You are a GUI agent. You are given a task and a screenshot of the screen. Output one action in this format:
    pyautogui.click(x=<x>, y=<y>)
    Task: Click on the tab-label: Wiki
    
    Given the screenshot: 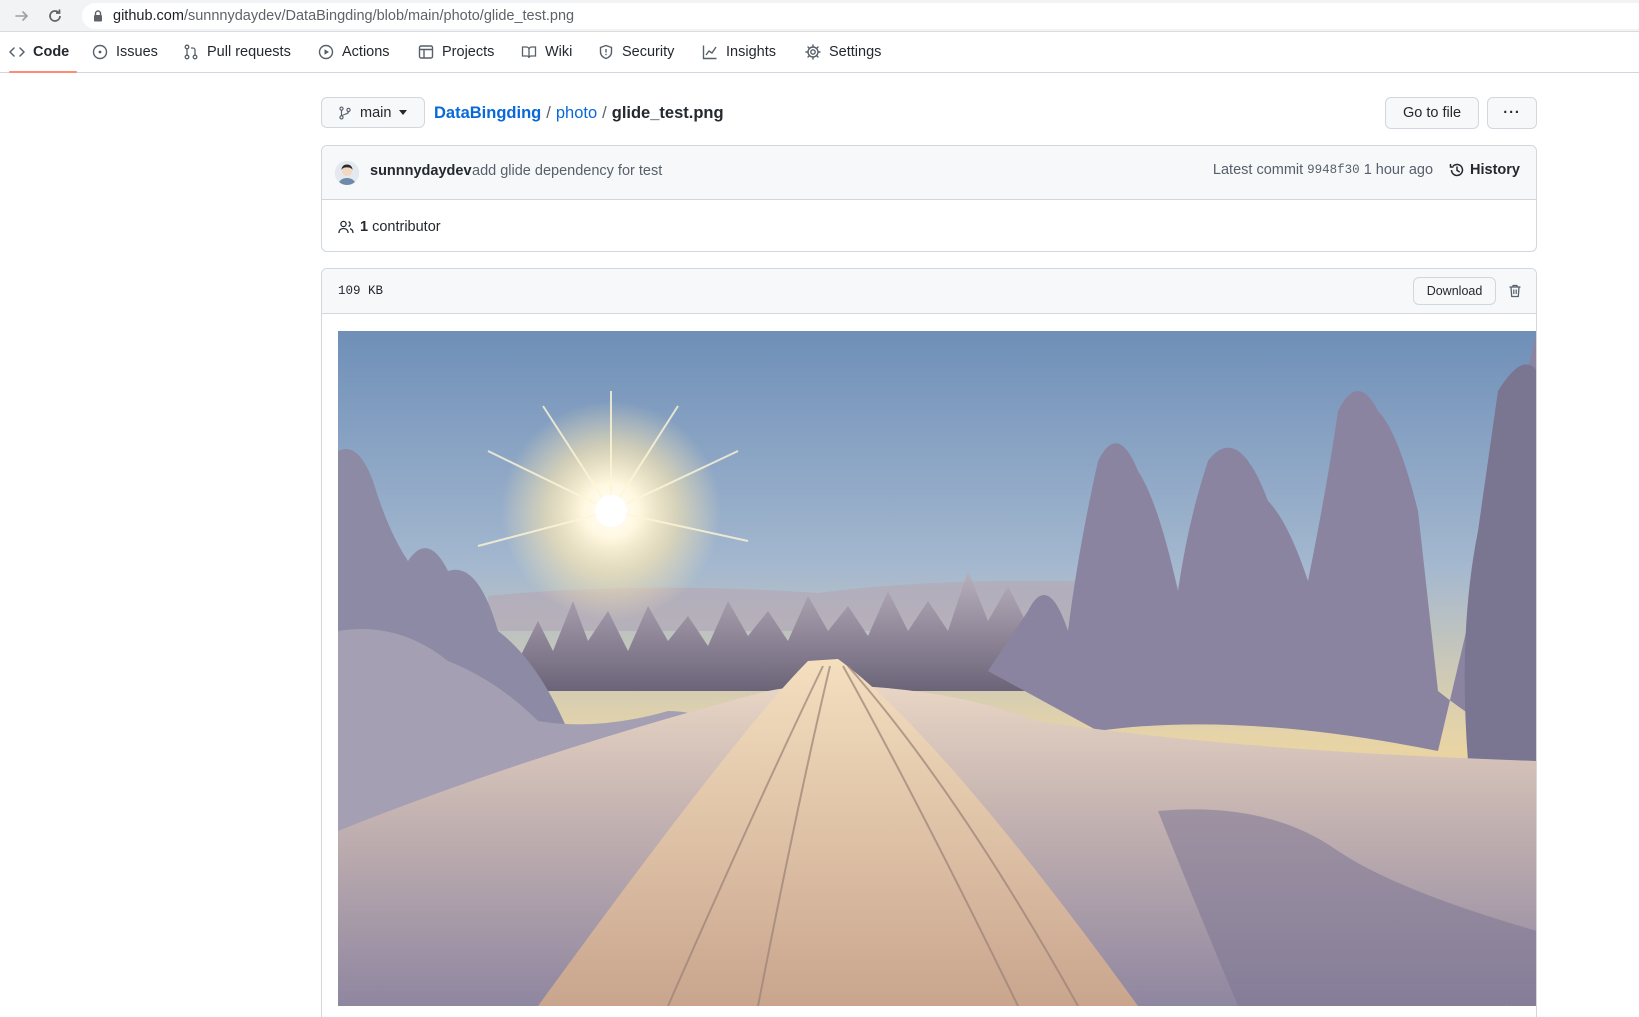 What is the action you would take?
    pyautogui.click(x=559, y=52)
    